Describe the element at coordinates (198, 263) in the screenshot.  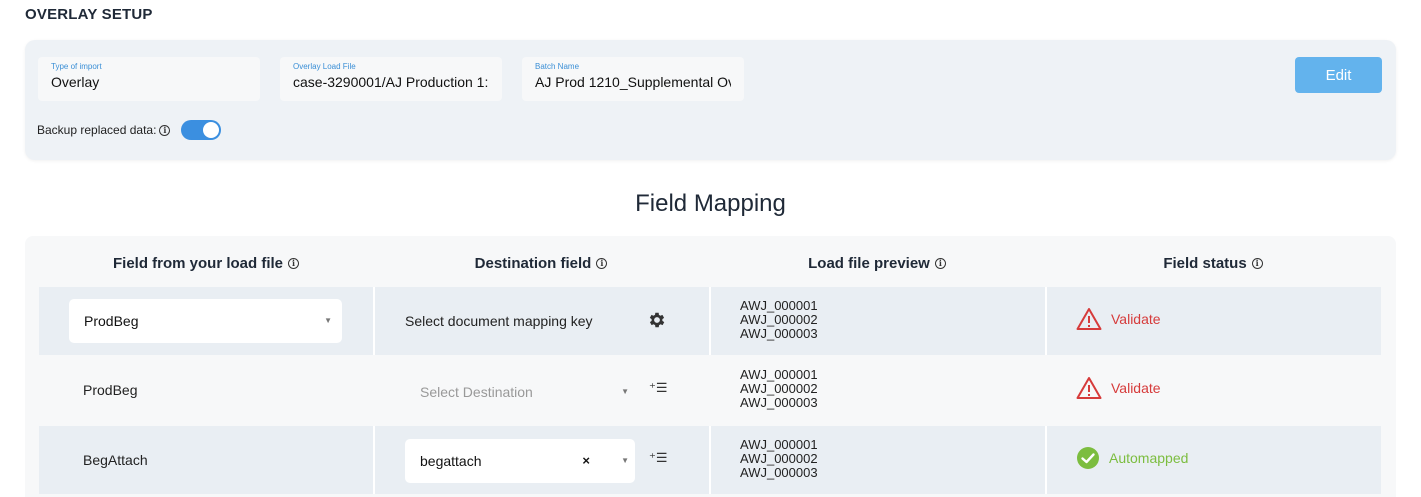
I see `header-label: Field from your load file` at that location.